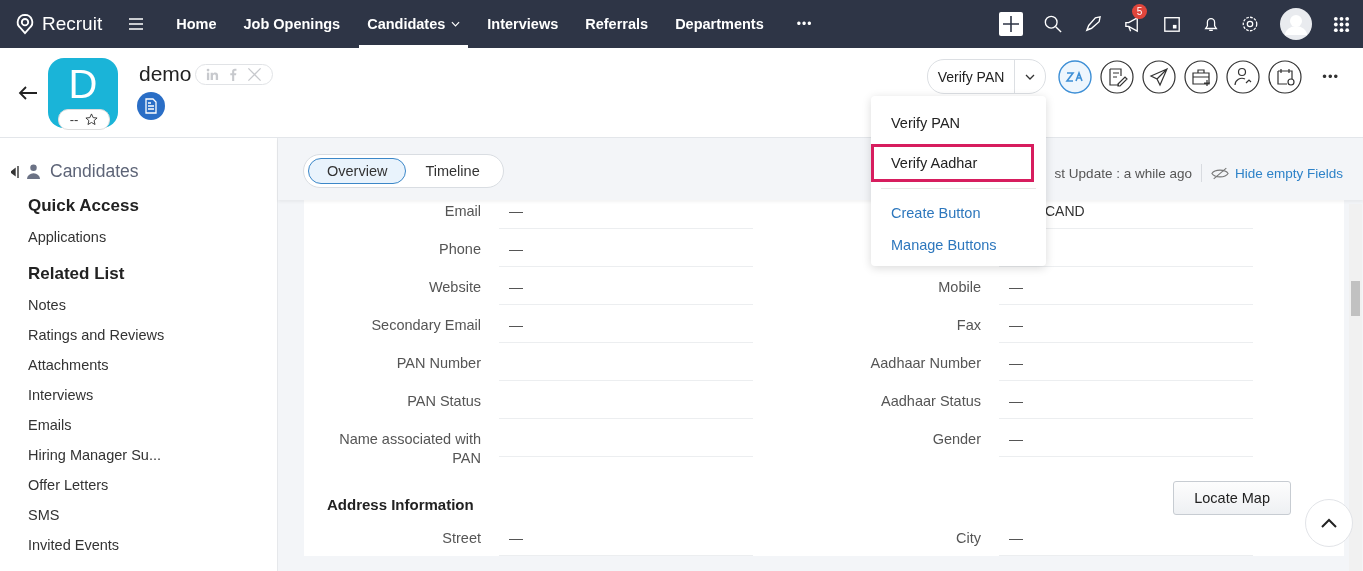 The width and height of the screenshot is (1363, 571). I want to click on briefcase-add-icon, so click(1201, 76).